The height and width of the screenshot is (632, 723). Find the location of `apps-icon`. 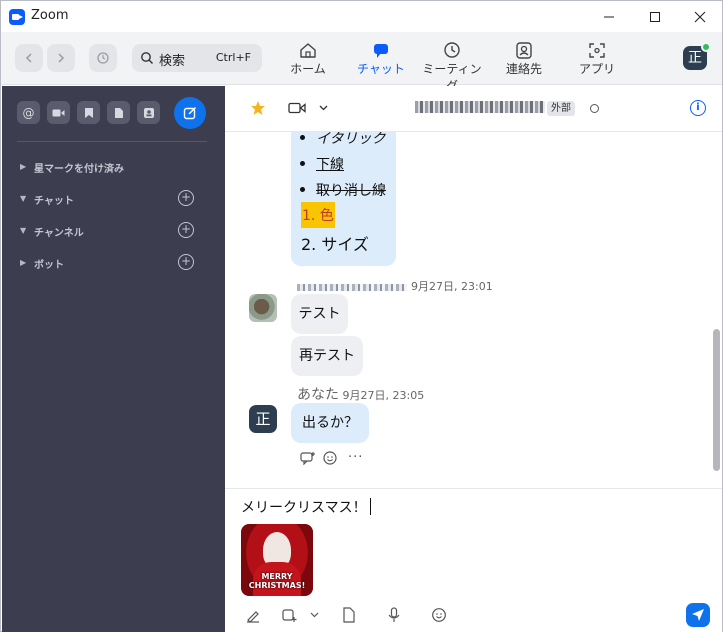

apps-icon is located at coordinates (597, 50).